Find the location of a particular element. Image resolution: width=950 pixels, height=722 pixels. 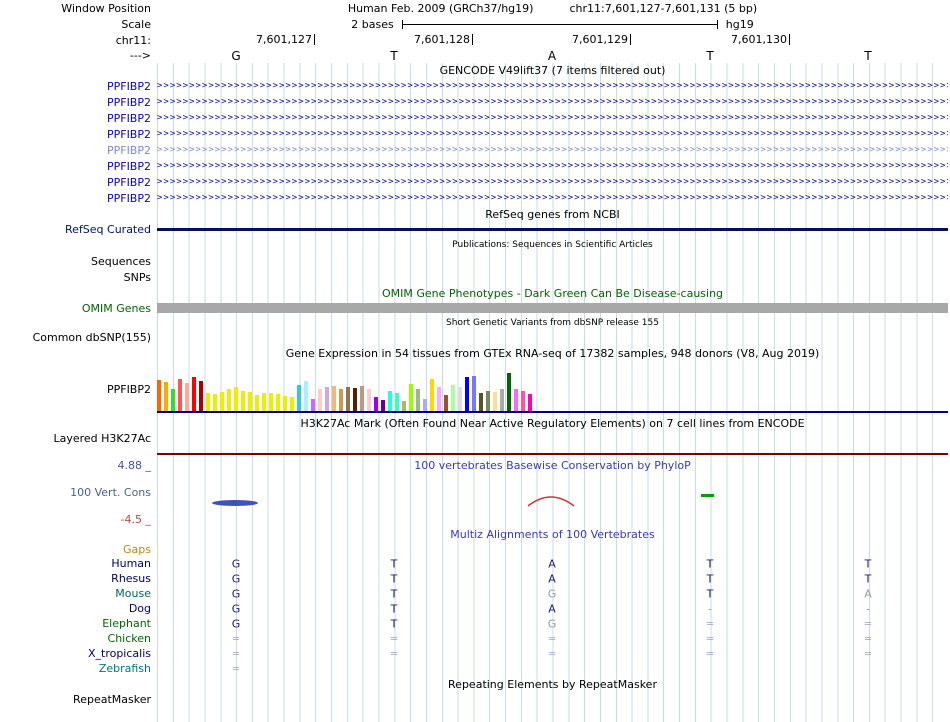

species-alignment-row: Zebrafish = is located at coordinates (475, 668).